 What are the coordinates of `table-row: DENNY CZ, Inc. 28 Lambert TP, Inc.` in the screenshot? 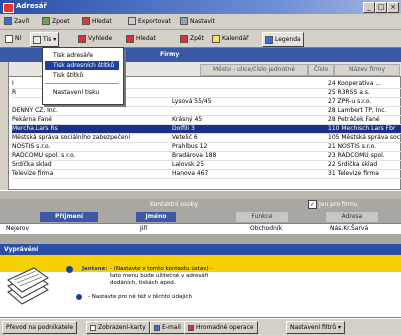 It's located at (206, 111).